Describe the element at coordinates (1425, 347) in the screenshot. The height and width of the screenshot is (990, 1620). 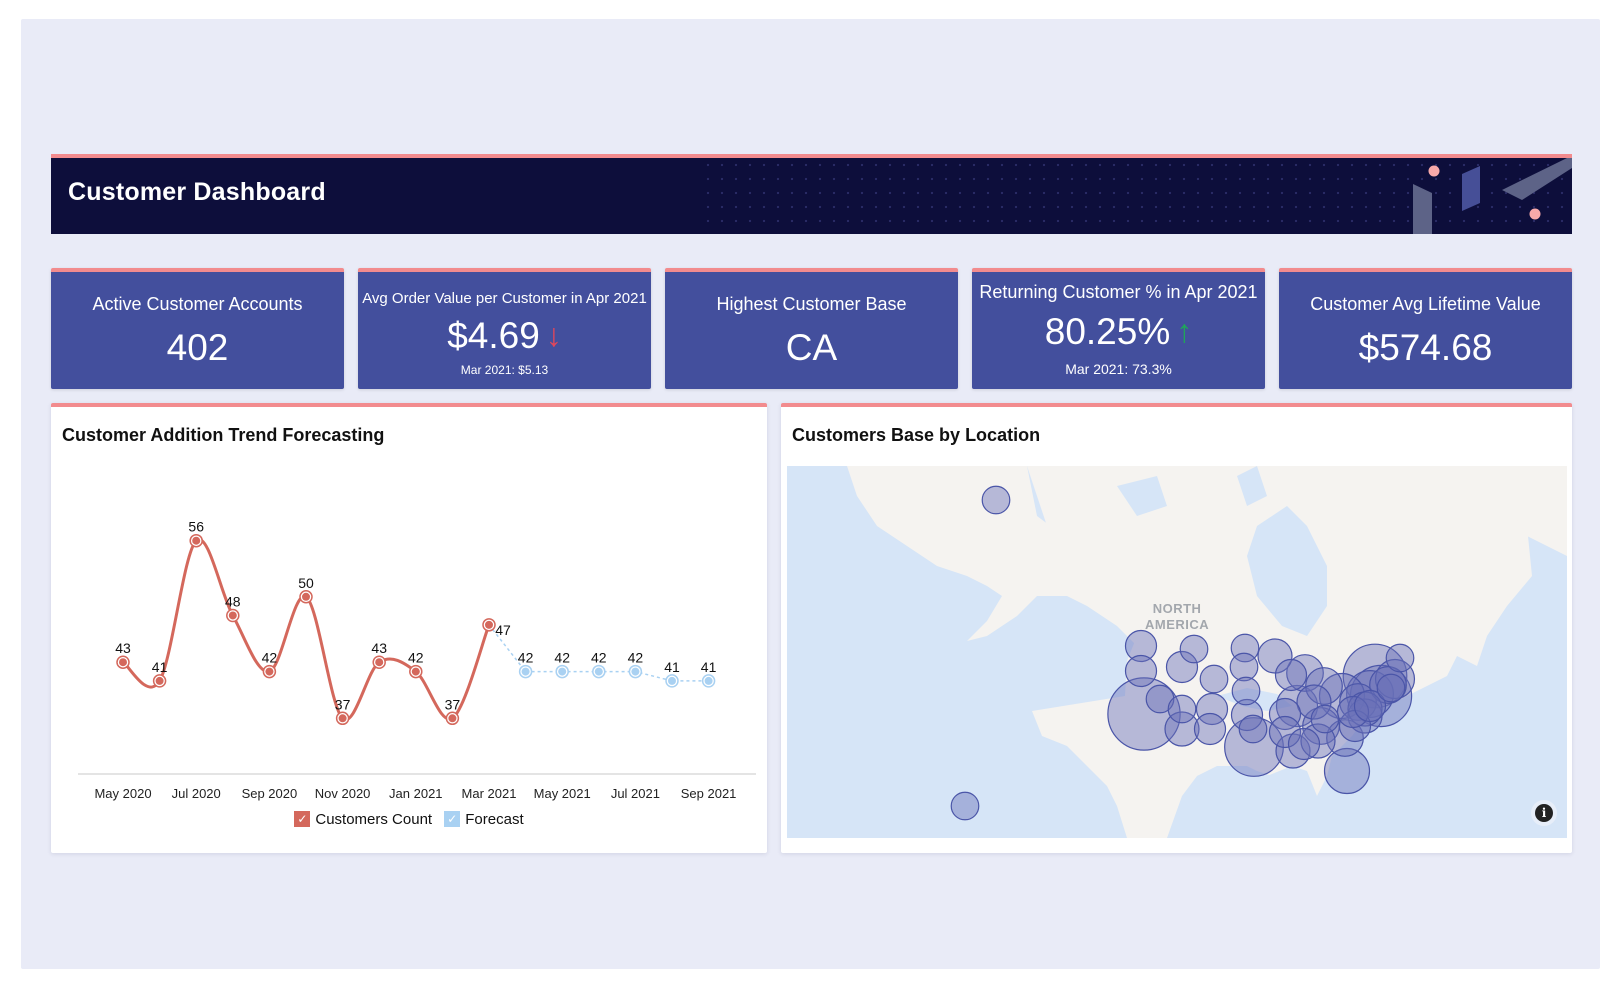
I see `kpi-value: $574.68` at that location.